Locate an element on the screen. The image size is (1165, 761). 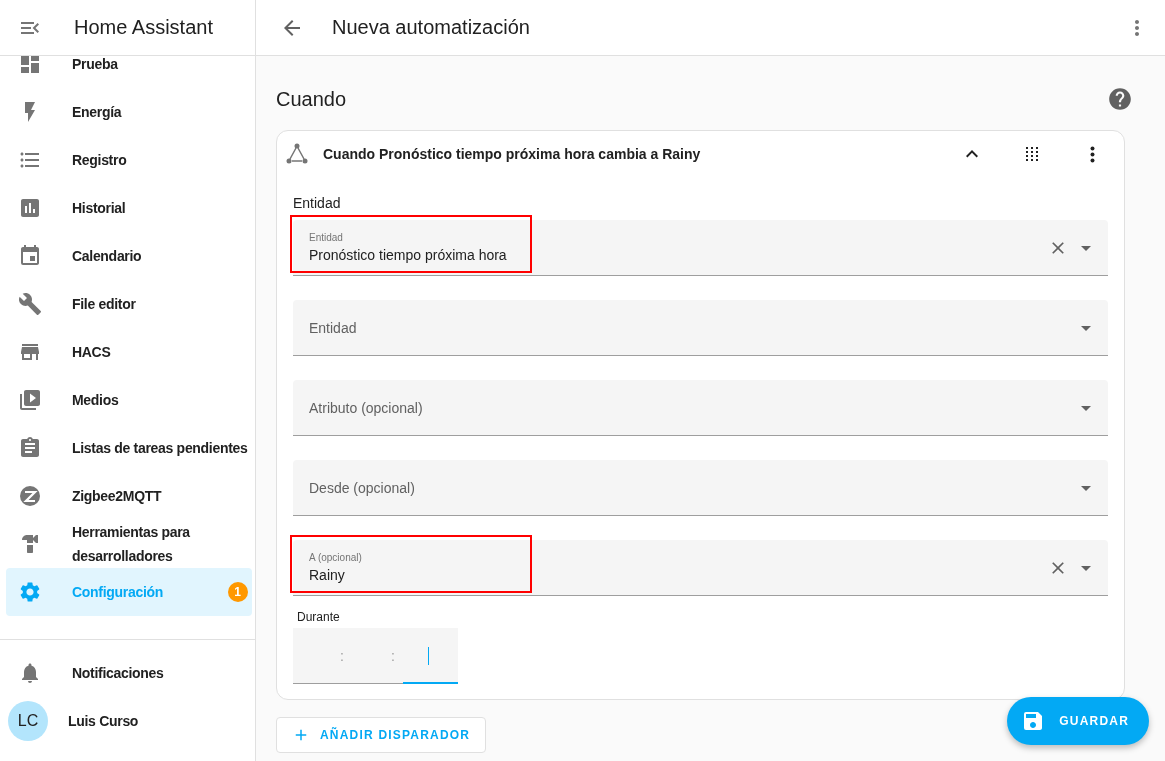
dots-grid-icon is located at coordinates (1032, 154).